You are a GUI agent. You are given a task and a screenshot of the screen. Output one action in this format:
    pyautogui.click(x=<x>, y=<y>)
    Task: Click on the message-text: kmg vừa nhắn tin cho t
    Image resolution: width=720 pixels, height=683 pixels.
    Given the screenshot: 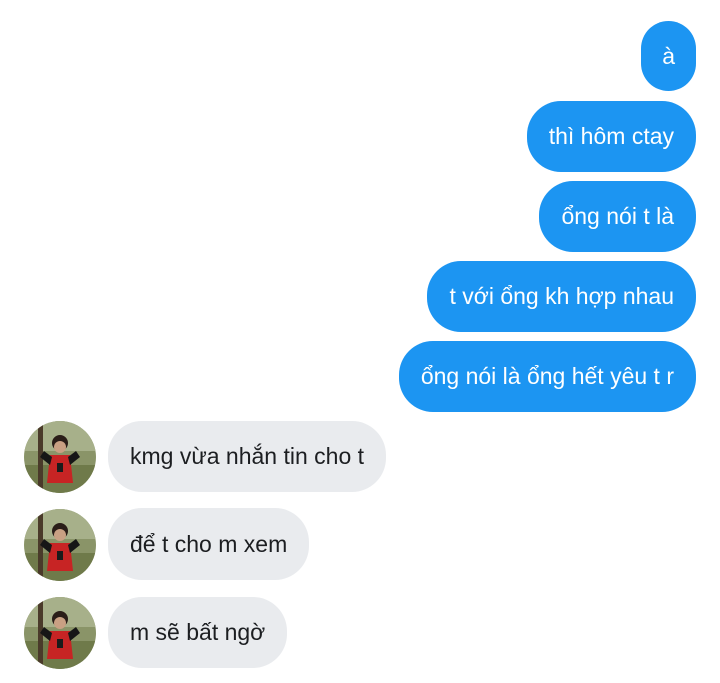 What is the action you would take?
    pyautogui.click(x=247, y=456)
    